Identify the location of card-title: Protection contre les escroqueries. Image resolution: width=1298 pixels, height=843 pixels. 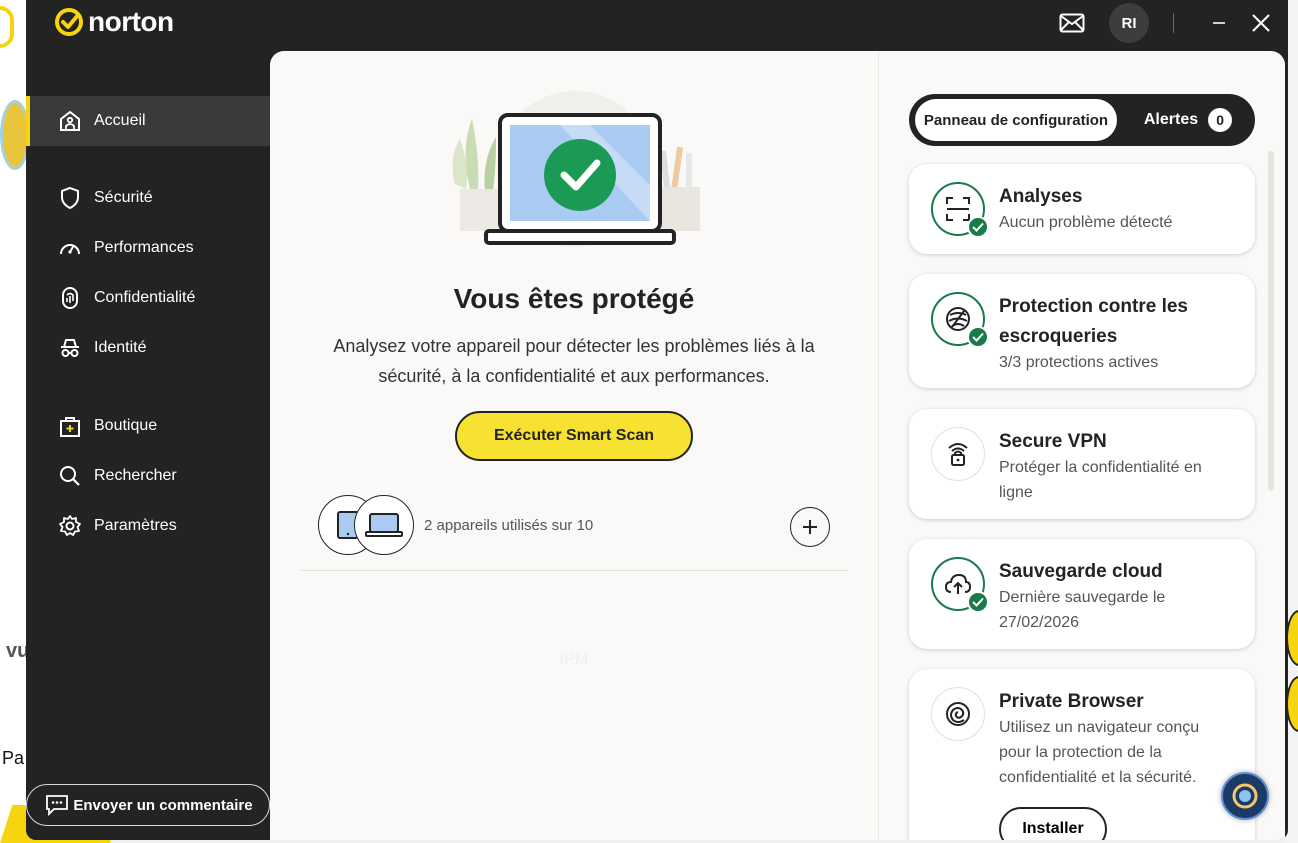
(1093, 321).